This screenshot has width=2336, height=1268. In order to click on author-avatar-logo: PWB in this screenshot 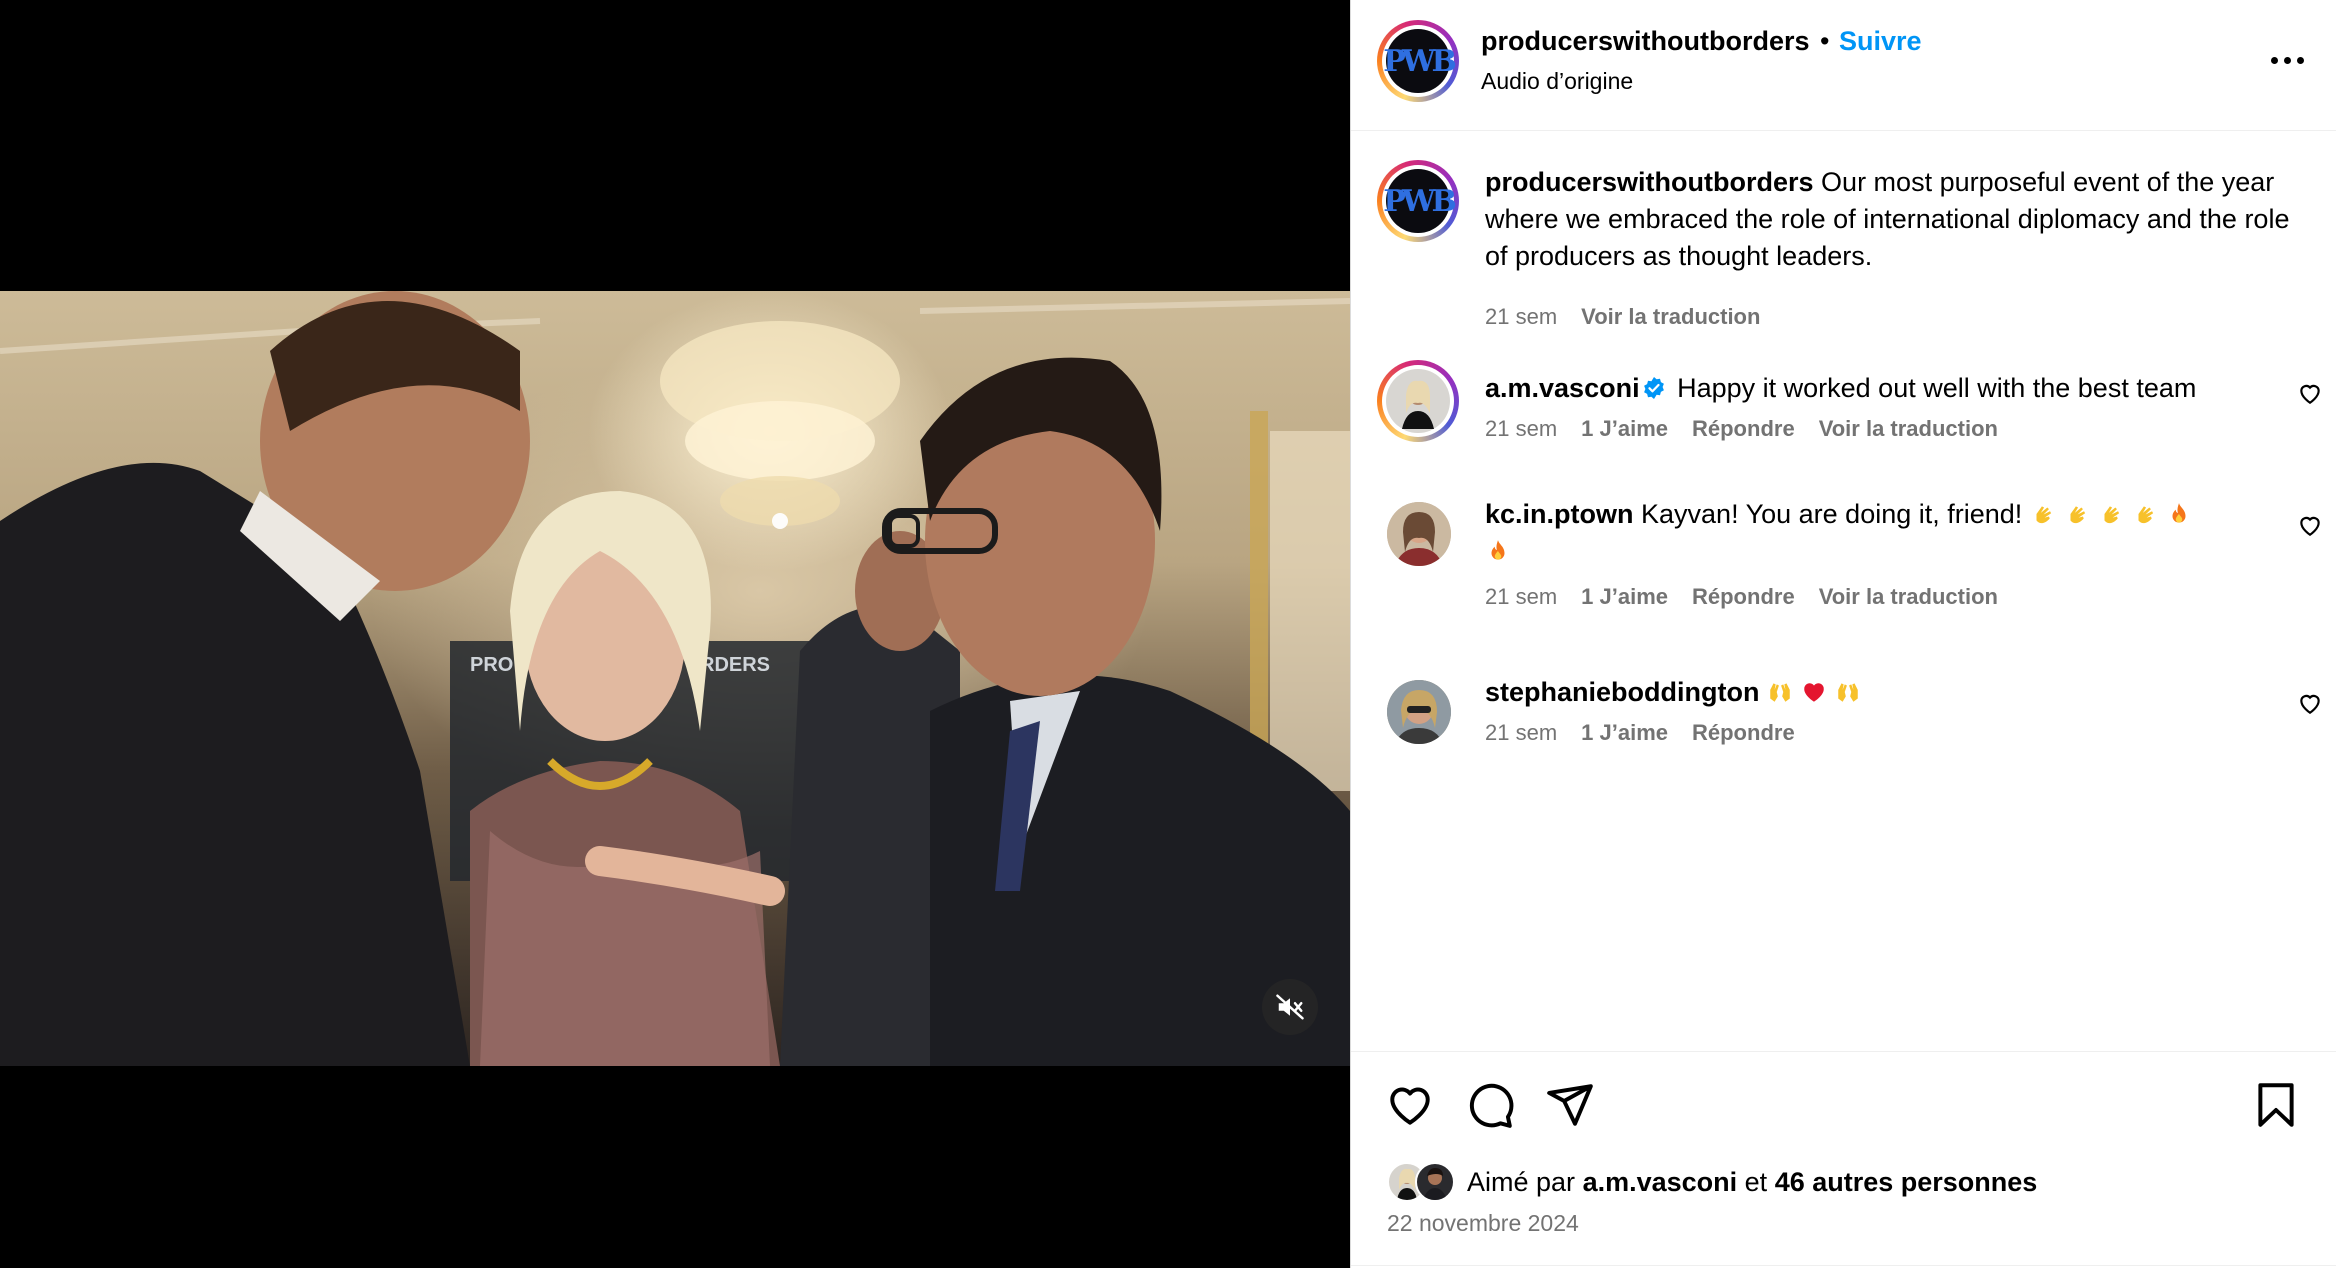, I will do `click(1420, 61)`.